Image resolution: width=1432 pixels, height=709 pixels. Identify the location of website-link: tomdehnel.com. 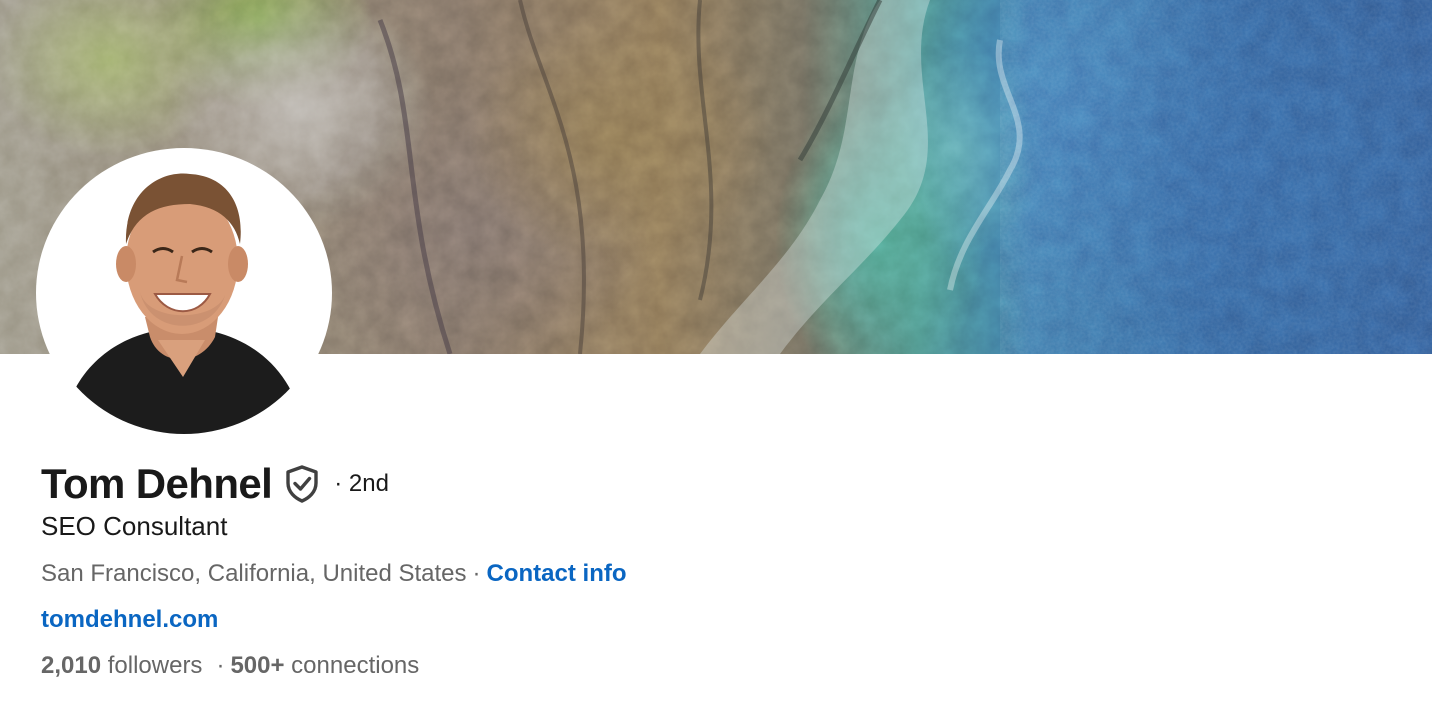
(129, 619).